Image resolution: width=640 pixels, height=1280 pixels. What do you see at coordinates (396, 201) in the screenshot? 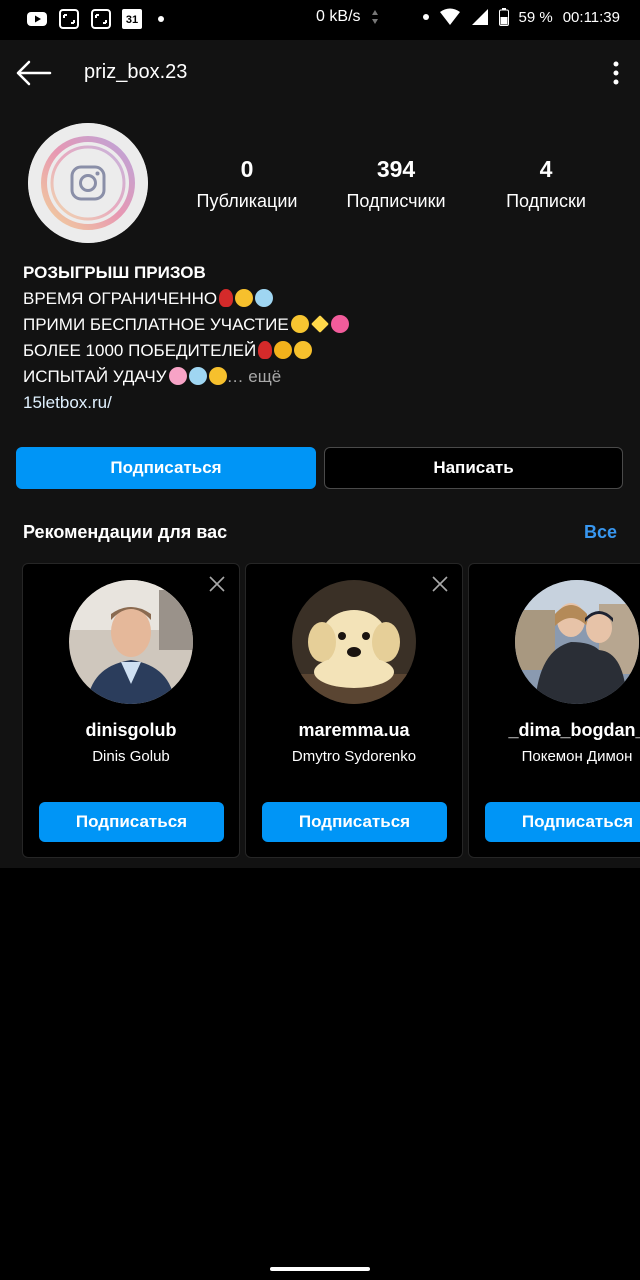
I see `stat-followers-label: Подписчики` at bounding box center [396, 201].